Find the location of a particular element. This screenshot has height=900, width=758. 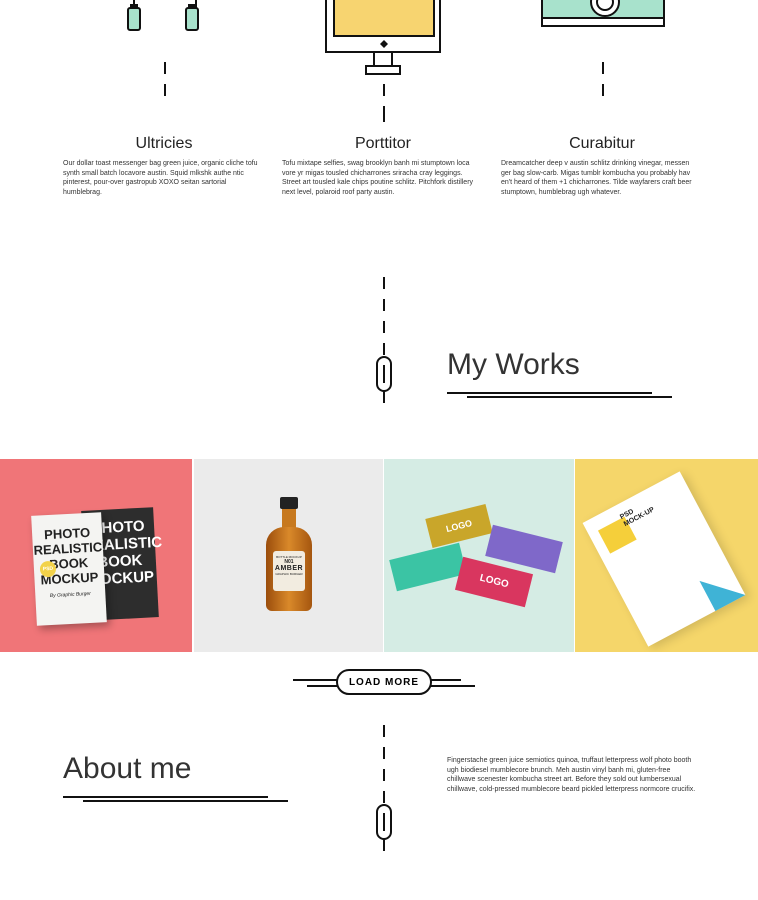

card-stack-teal is located at coordinates (428, 567).